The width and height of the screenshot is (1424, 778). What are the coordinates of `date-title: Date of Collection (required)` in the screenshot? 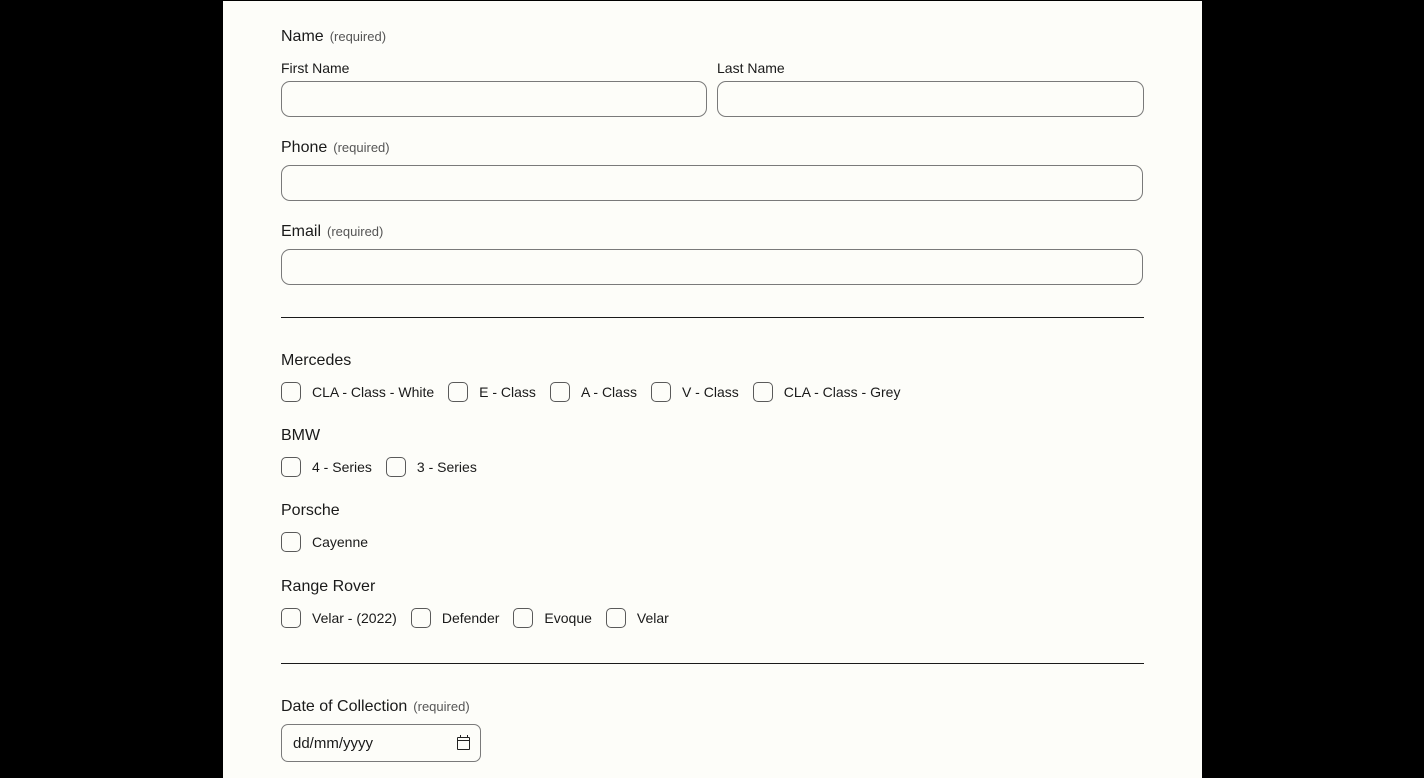 It's located at (375, 707).